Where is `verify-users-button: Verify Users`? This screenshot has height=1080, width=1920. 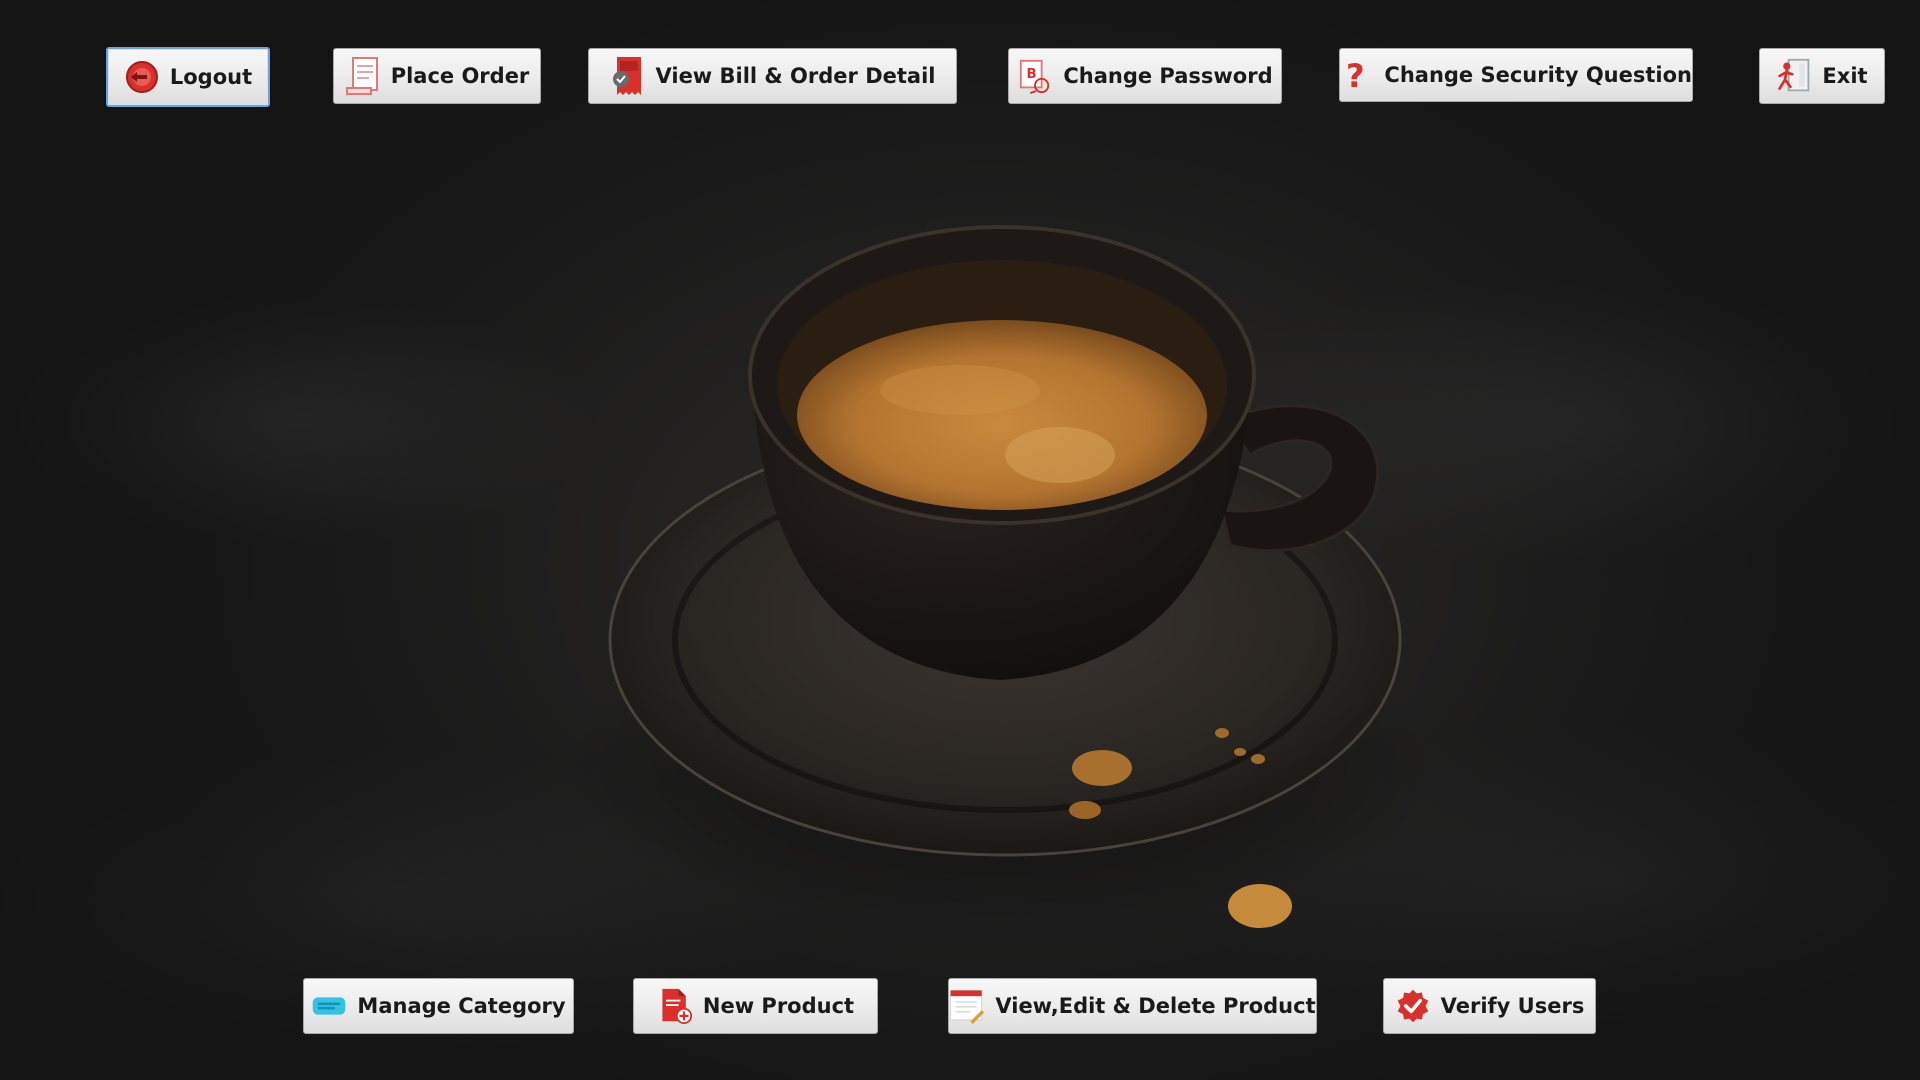
verify-users-button: Verify Users is located at coordinates (1489, 1006).